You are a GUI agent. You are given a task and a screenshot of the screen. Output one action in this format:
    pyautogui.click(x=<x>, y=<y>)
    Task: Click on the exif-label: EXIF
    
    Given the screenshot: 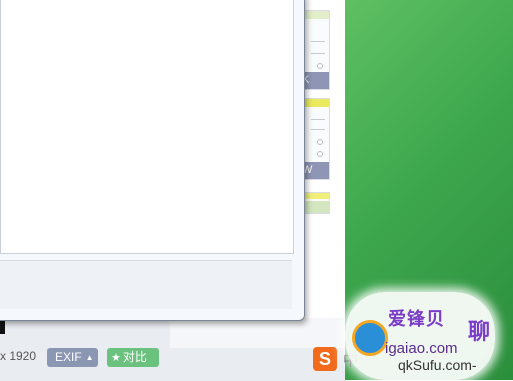 What is the action you would take?
    pyautogui.click(x=68, y=357)
    